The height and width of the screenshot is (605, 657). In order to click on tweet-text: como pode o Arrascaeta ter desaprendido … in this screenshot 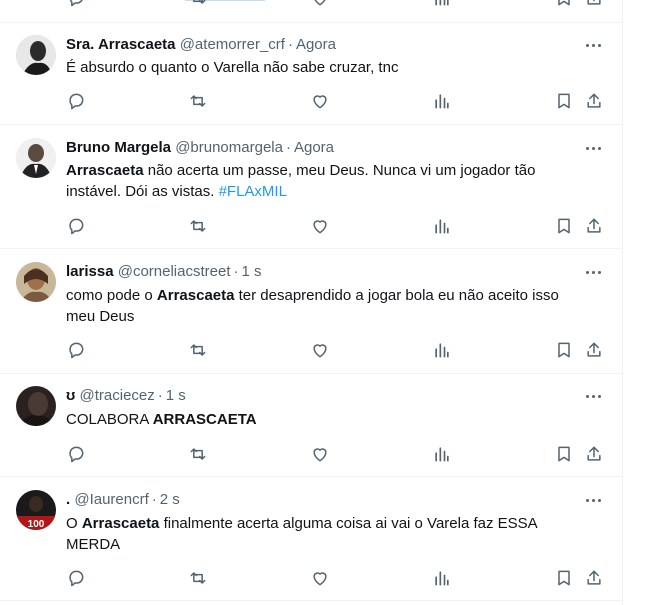, I will do `click(312, 306)`.